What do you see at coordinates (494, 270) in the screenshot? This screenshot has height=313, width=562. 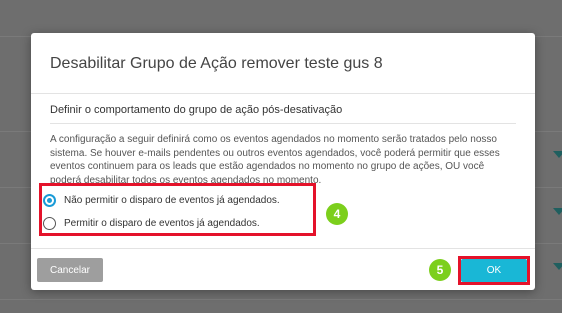 I see `ok-button: OK` at bounding box center [494, 270].